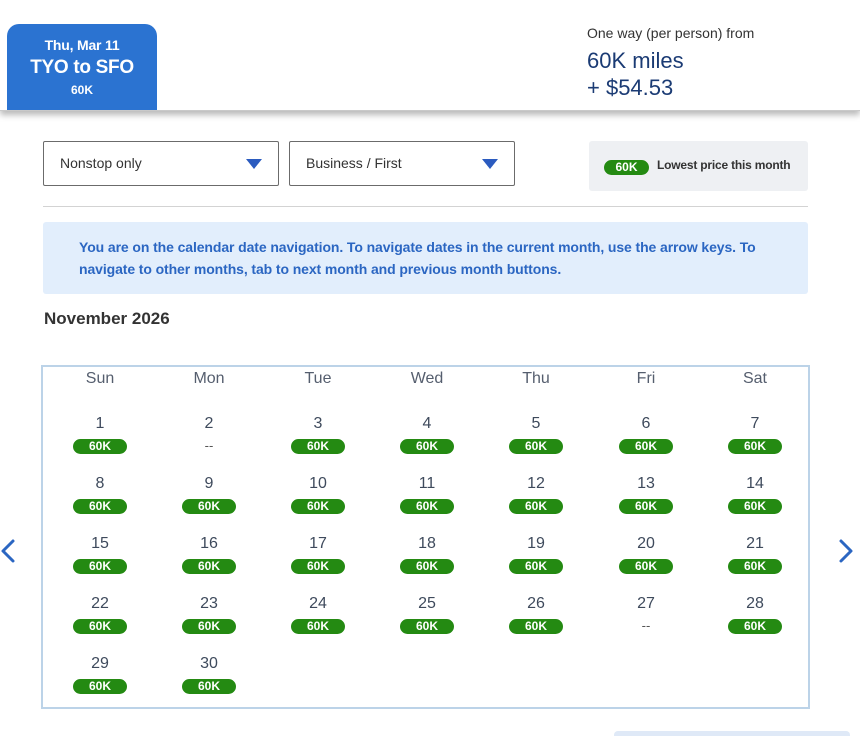 This screenshot has width=860, height=736. I want to click on selected-date: Thu, Mar 11, so click(82, 45).